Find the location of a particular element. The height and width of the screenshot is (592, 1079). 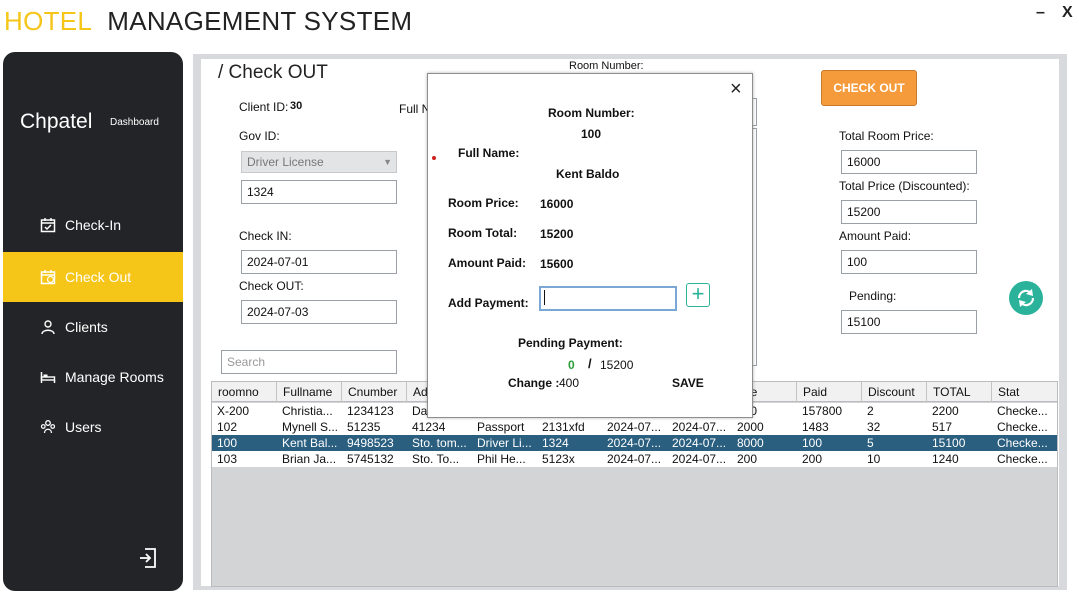

change-label: Change : is located at coordinates (534, 383).